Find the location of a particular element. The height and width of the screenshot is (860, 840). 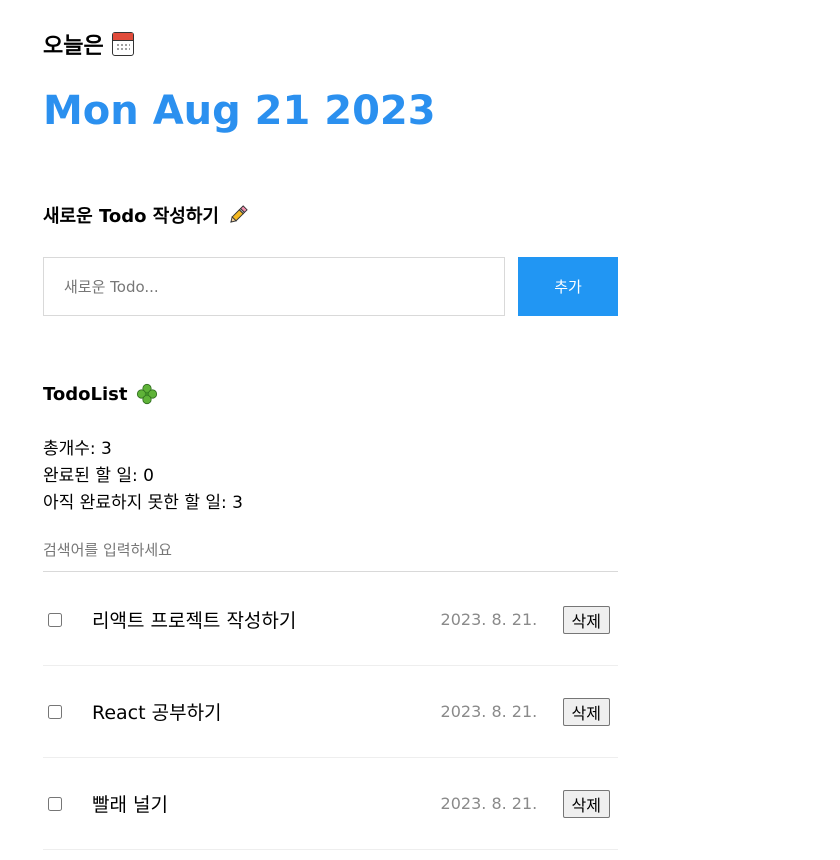

todolist-title: TodoList is located at coordinates (101, 394).